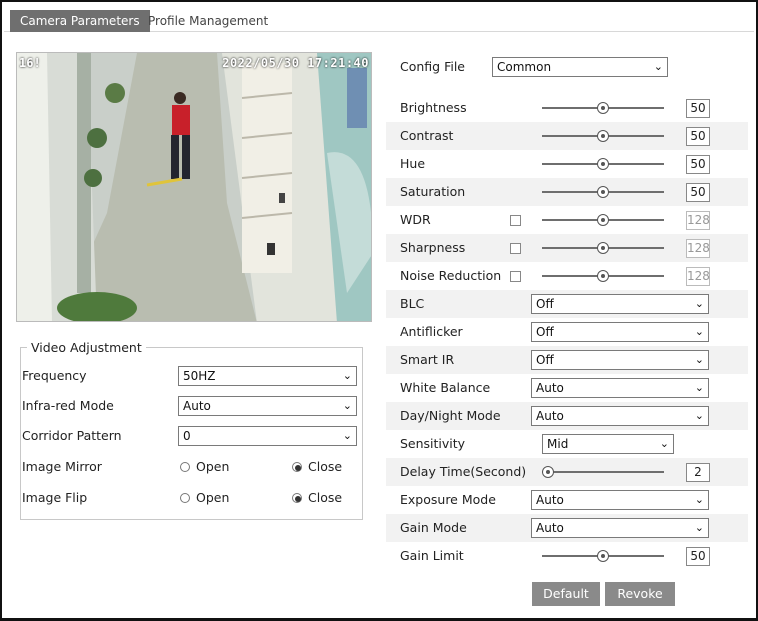 The width and height of the screenshot is (758, 621). Describe the element at coordinates (72, 435) in the screenshot. I see `corridor-pattern-label: Corridor Pattern` at that location.